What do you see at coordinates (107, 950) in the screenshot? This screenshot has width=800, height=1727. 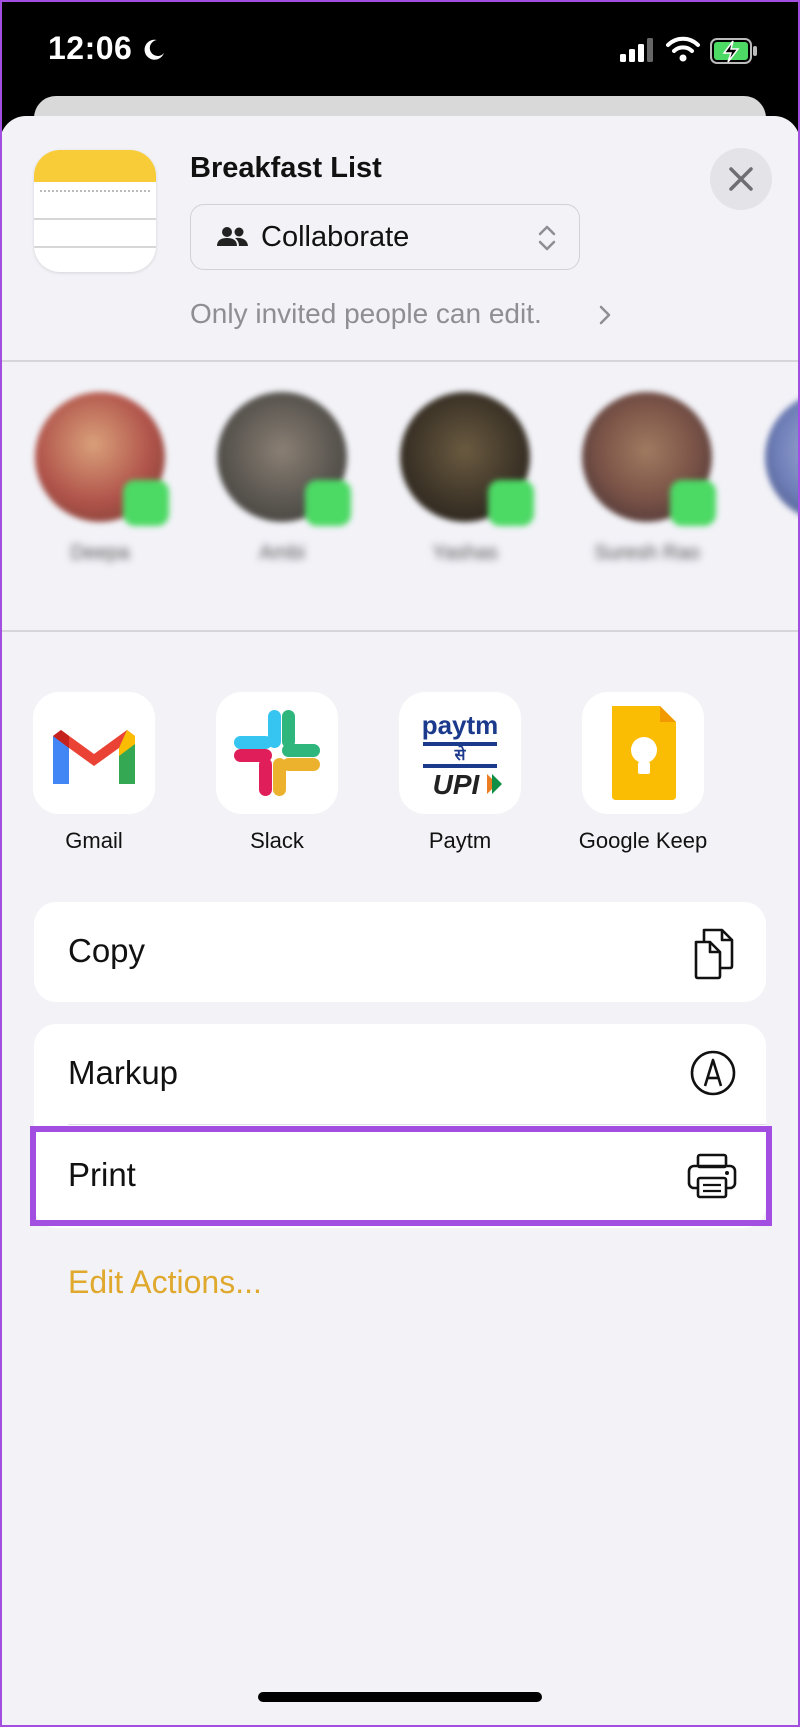 I see `copy-label: Copy` at bounding box center [107, 950].